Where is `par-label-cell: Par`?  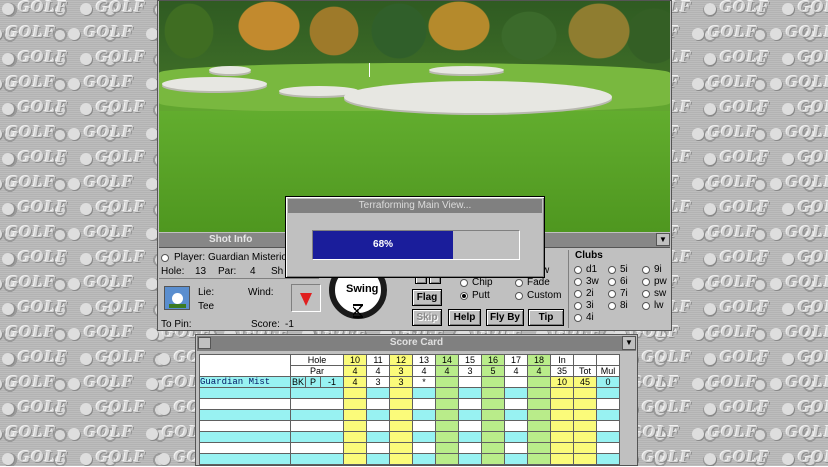
par-label-cell: Par is located at coordinates (317, 371).